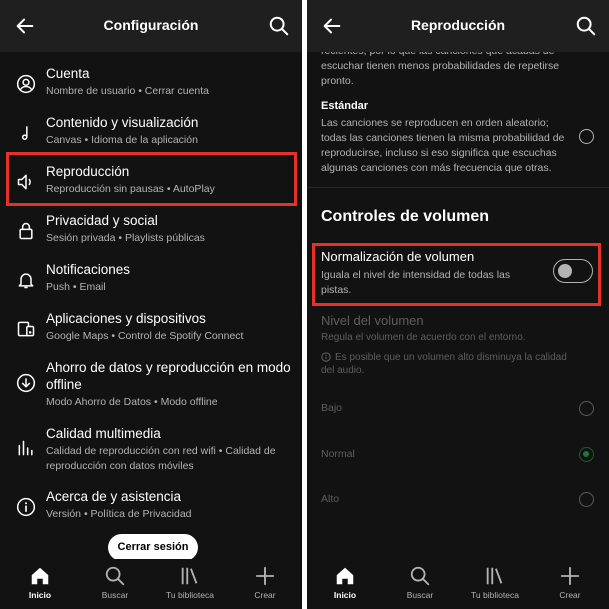 The image size is (609, 609). What do you see at coordinates (102, 220) in the screenshot?
I see `settings-item-label: Privacidad y social` at bounding box center [102, 220].